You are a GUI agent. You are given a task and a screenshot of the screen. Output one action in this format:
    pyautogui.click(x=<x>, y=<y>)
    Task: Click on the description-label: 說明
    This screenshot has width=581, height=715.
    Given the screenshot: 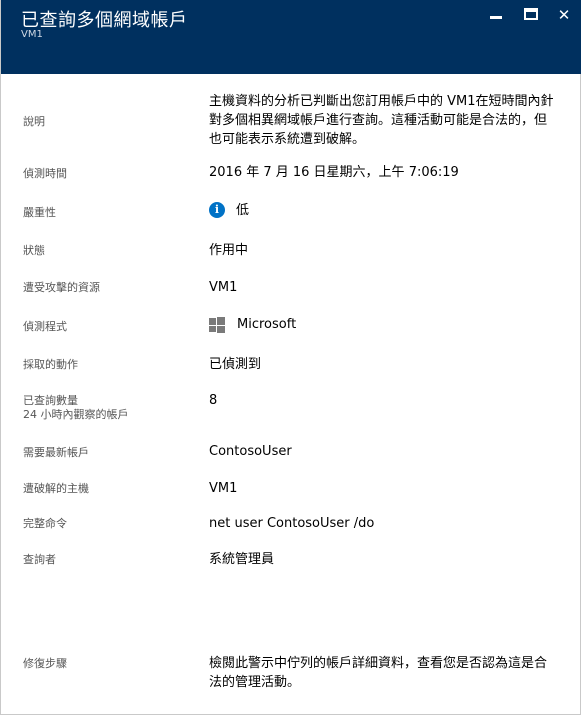 What is the action you would take?
    pyautogui.click(x=34, y=121)
    